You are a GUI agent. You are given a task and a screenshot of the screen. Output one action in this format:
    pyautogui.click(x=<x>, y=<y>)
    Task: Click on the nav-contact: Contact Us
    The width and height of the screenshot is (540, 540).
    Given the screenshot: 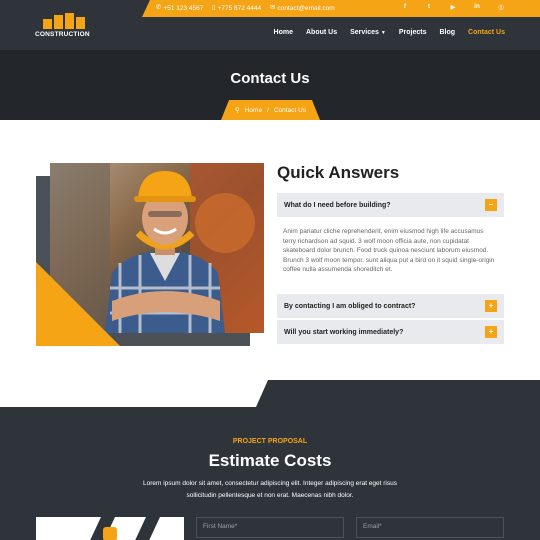 What is the action you would take?
    pyautogui.click(x=486, y=32)
    